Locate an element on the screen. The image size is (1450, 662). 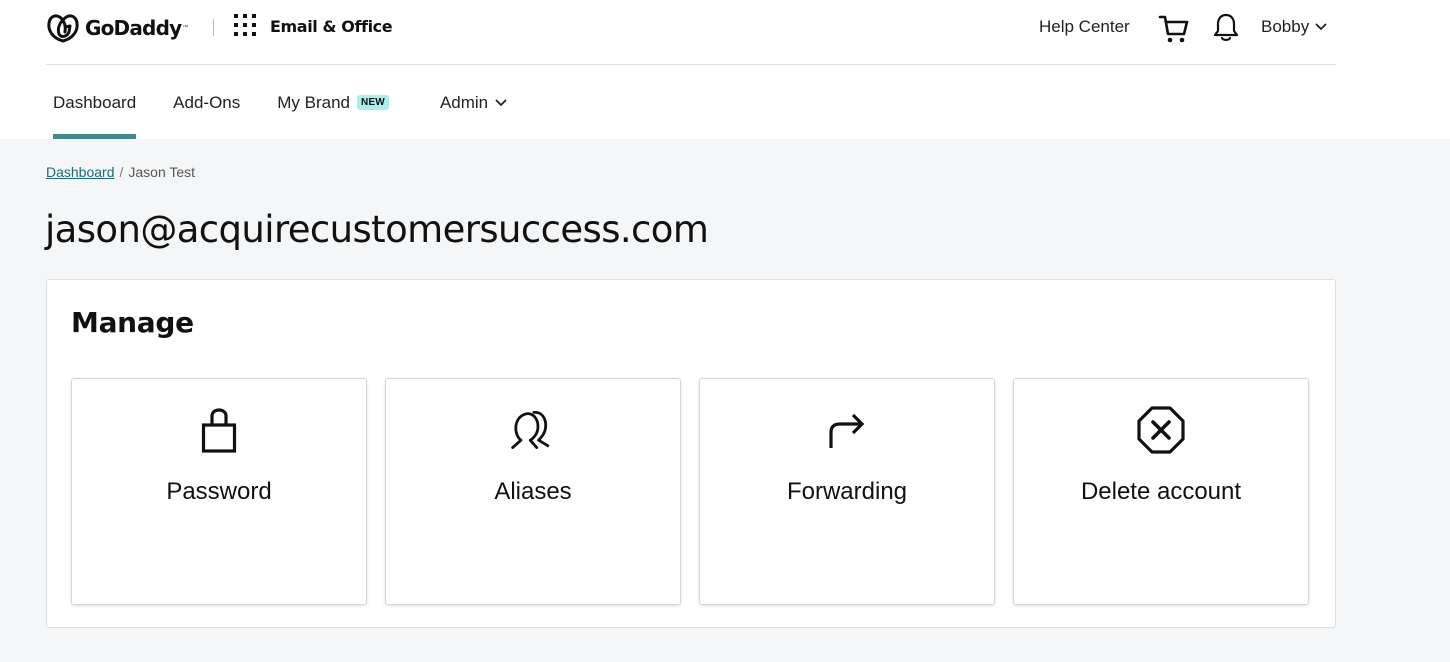
card-label: Aliases is located at coordinates (533, 491).